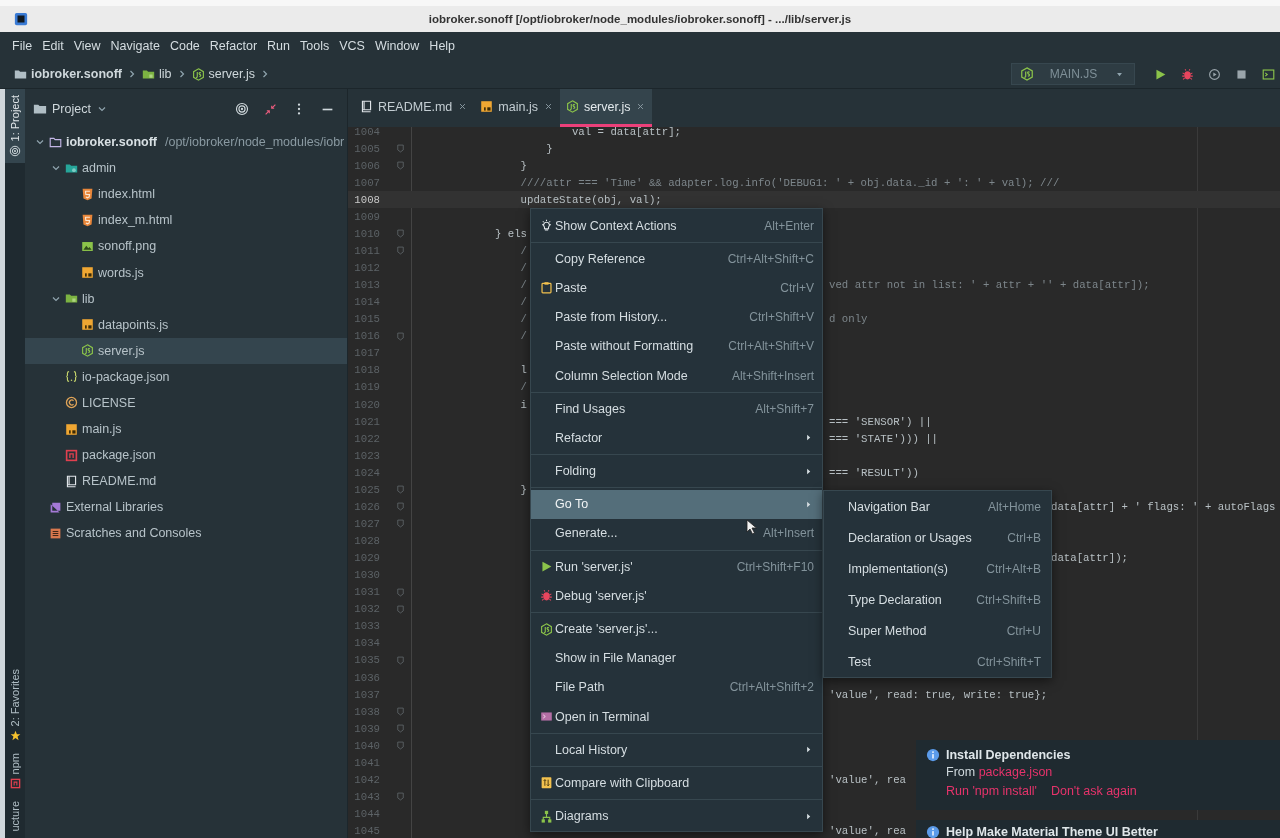 Image resolution: width=1280 pixels, height=838 pixels. What do you see at coordinates (198, 74) in the screenshot?
I see `hexagon-icon` at bounding box center [198, 74].